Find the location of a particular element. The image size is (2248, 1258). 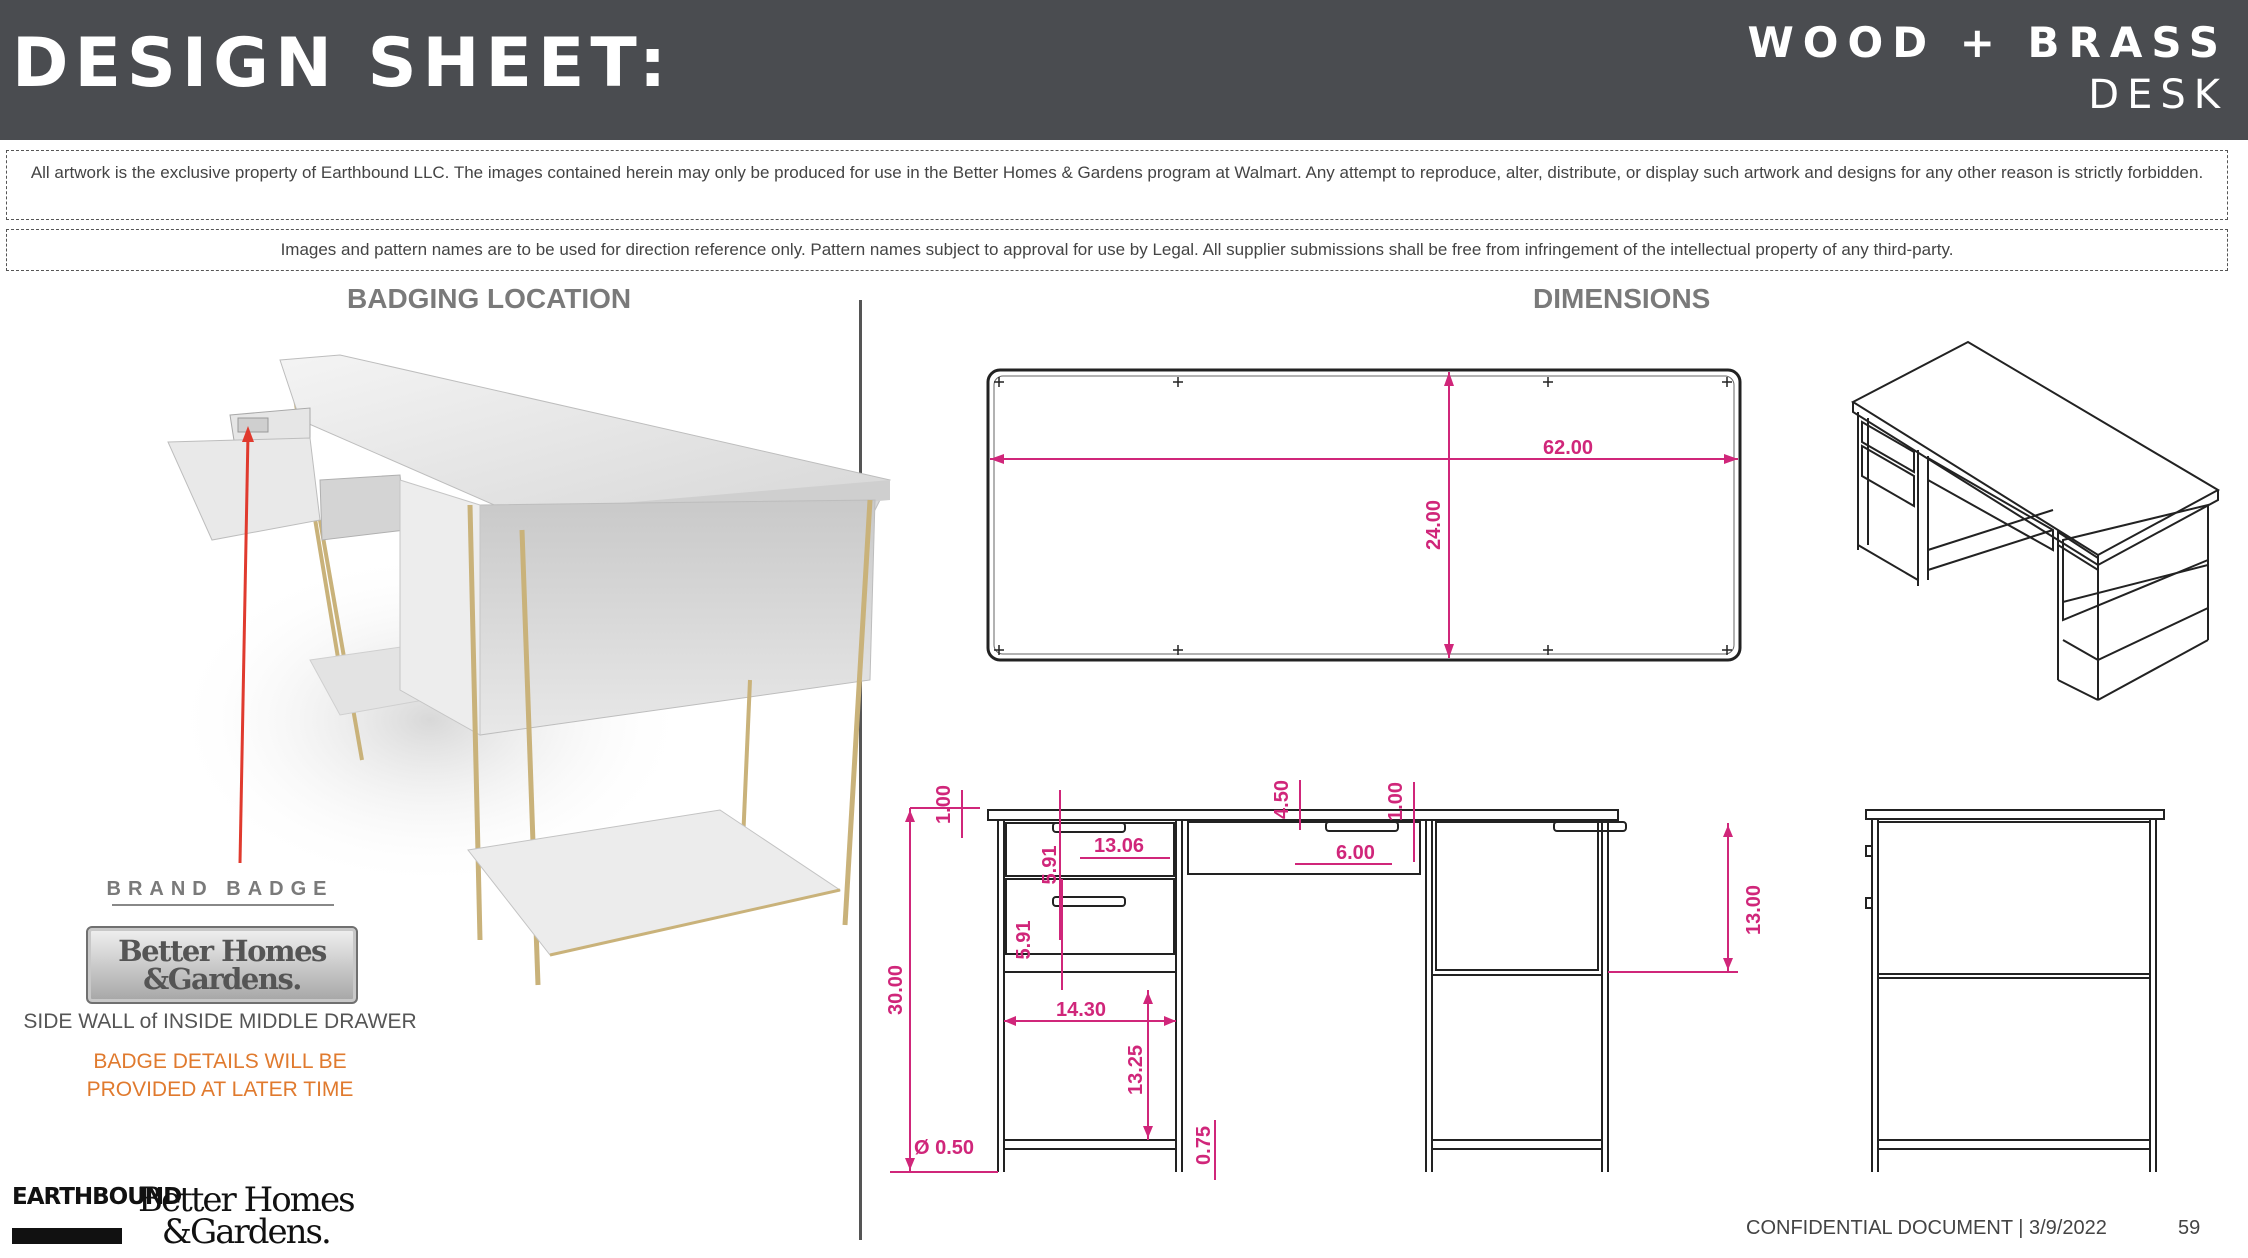

dim-drawer-gap: 1.00 is located at coordinates (1396, 801).